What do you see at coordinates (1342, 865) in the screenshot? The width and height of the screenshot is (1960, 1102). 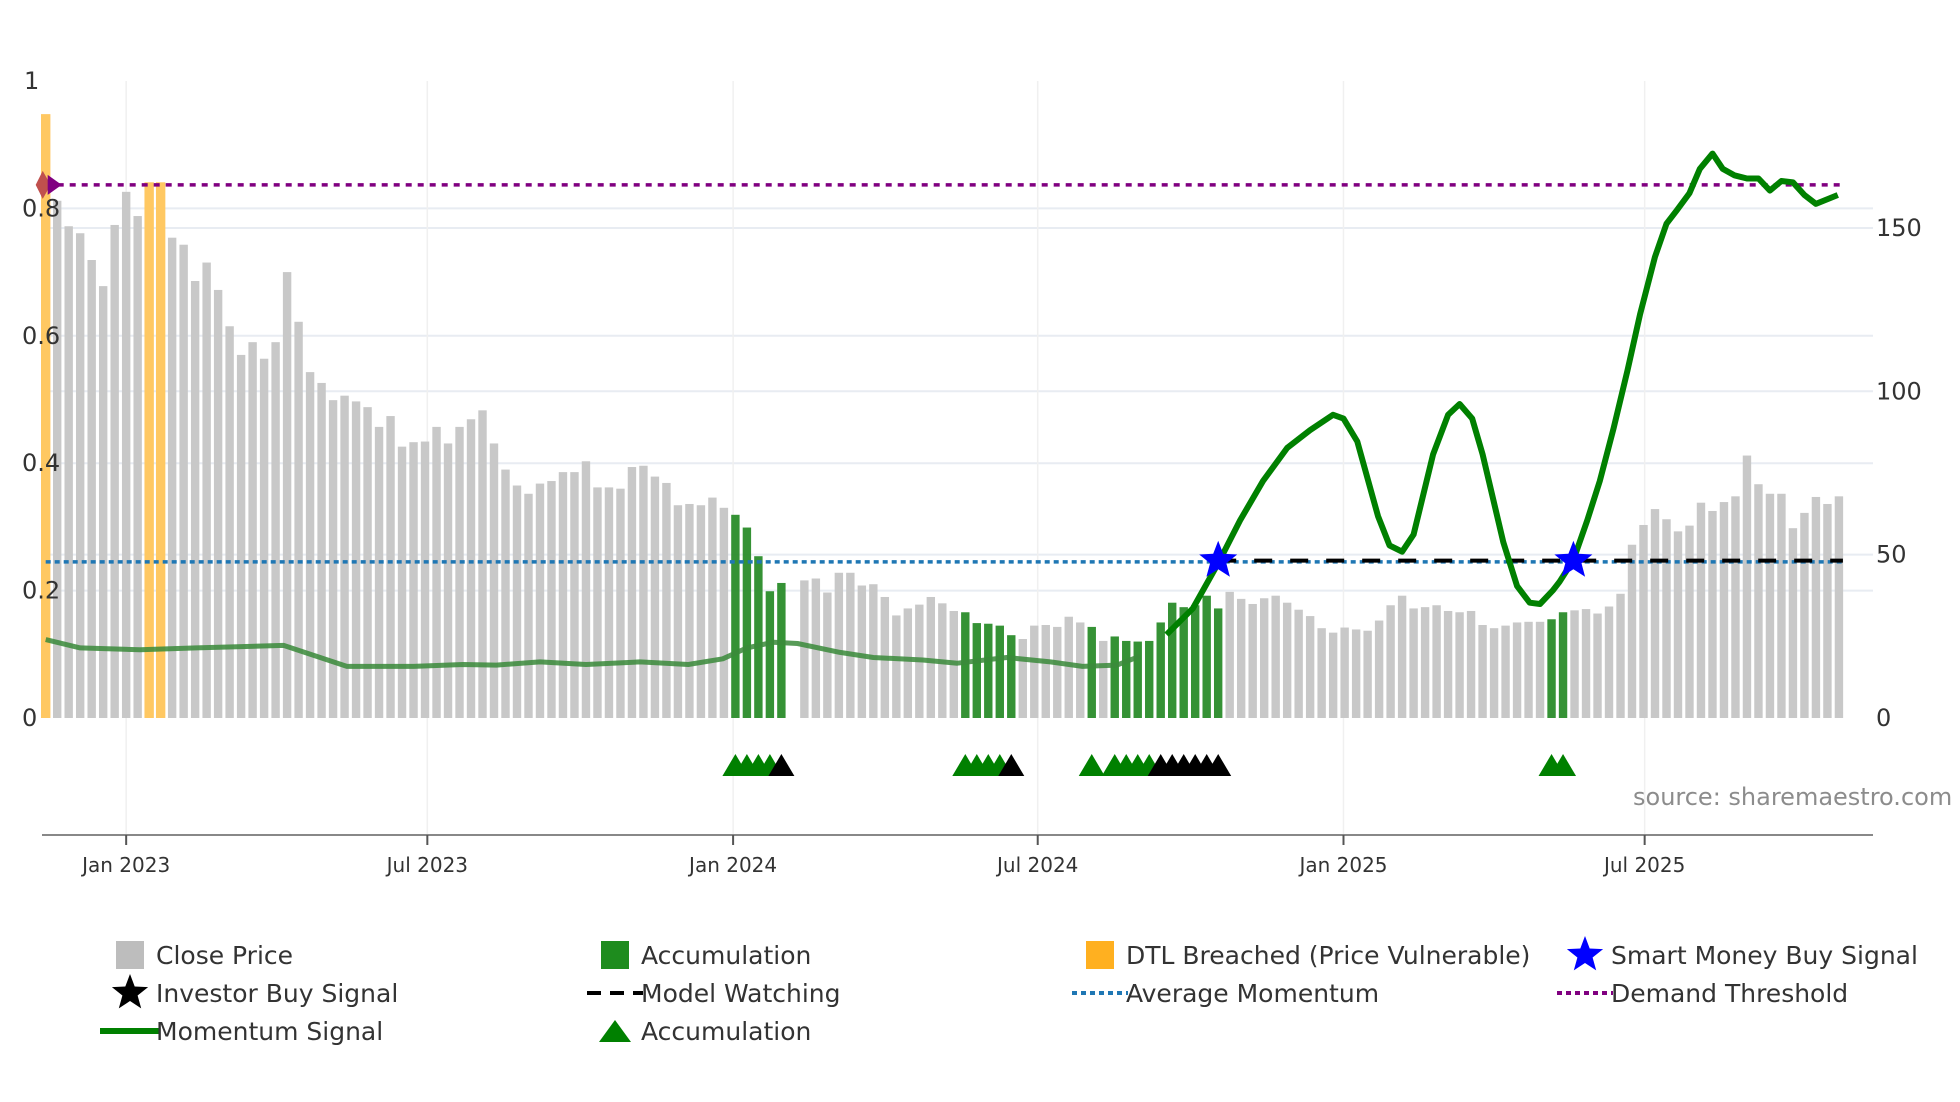 I see `x-tick-label: Jan 2025` at bounding box center [1342, 865].